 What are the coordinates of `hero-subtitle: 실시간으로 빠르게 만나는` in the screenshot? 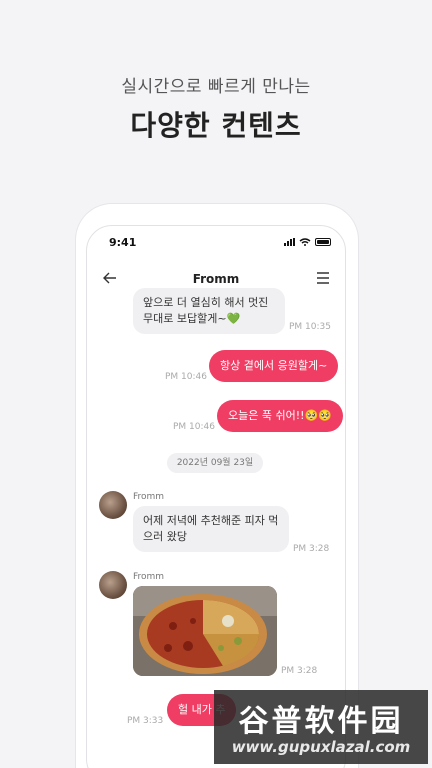 It's located at (216, 87).